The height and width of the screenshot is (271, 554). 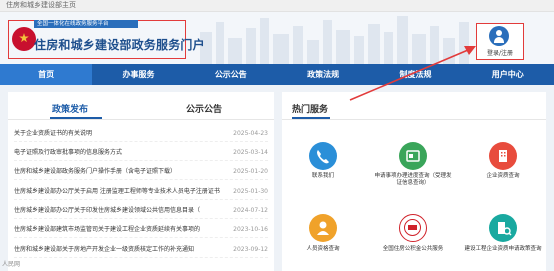 I want to click on service-label-personnel-query: 人员资格查询, so click(x=323, y=249).